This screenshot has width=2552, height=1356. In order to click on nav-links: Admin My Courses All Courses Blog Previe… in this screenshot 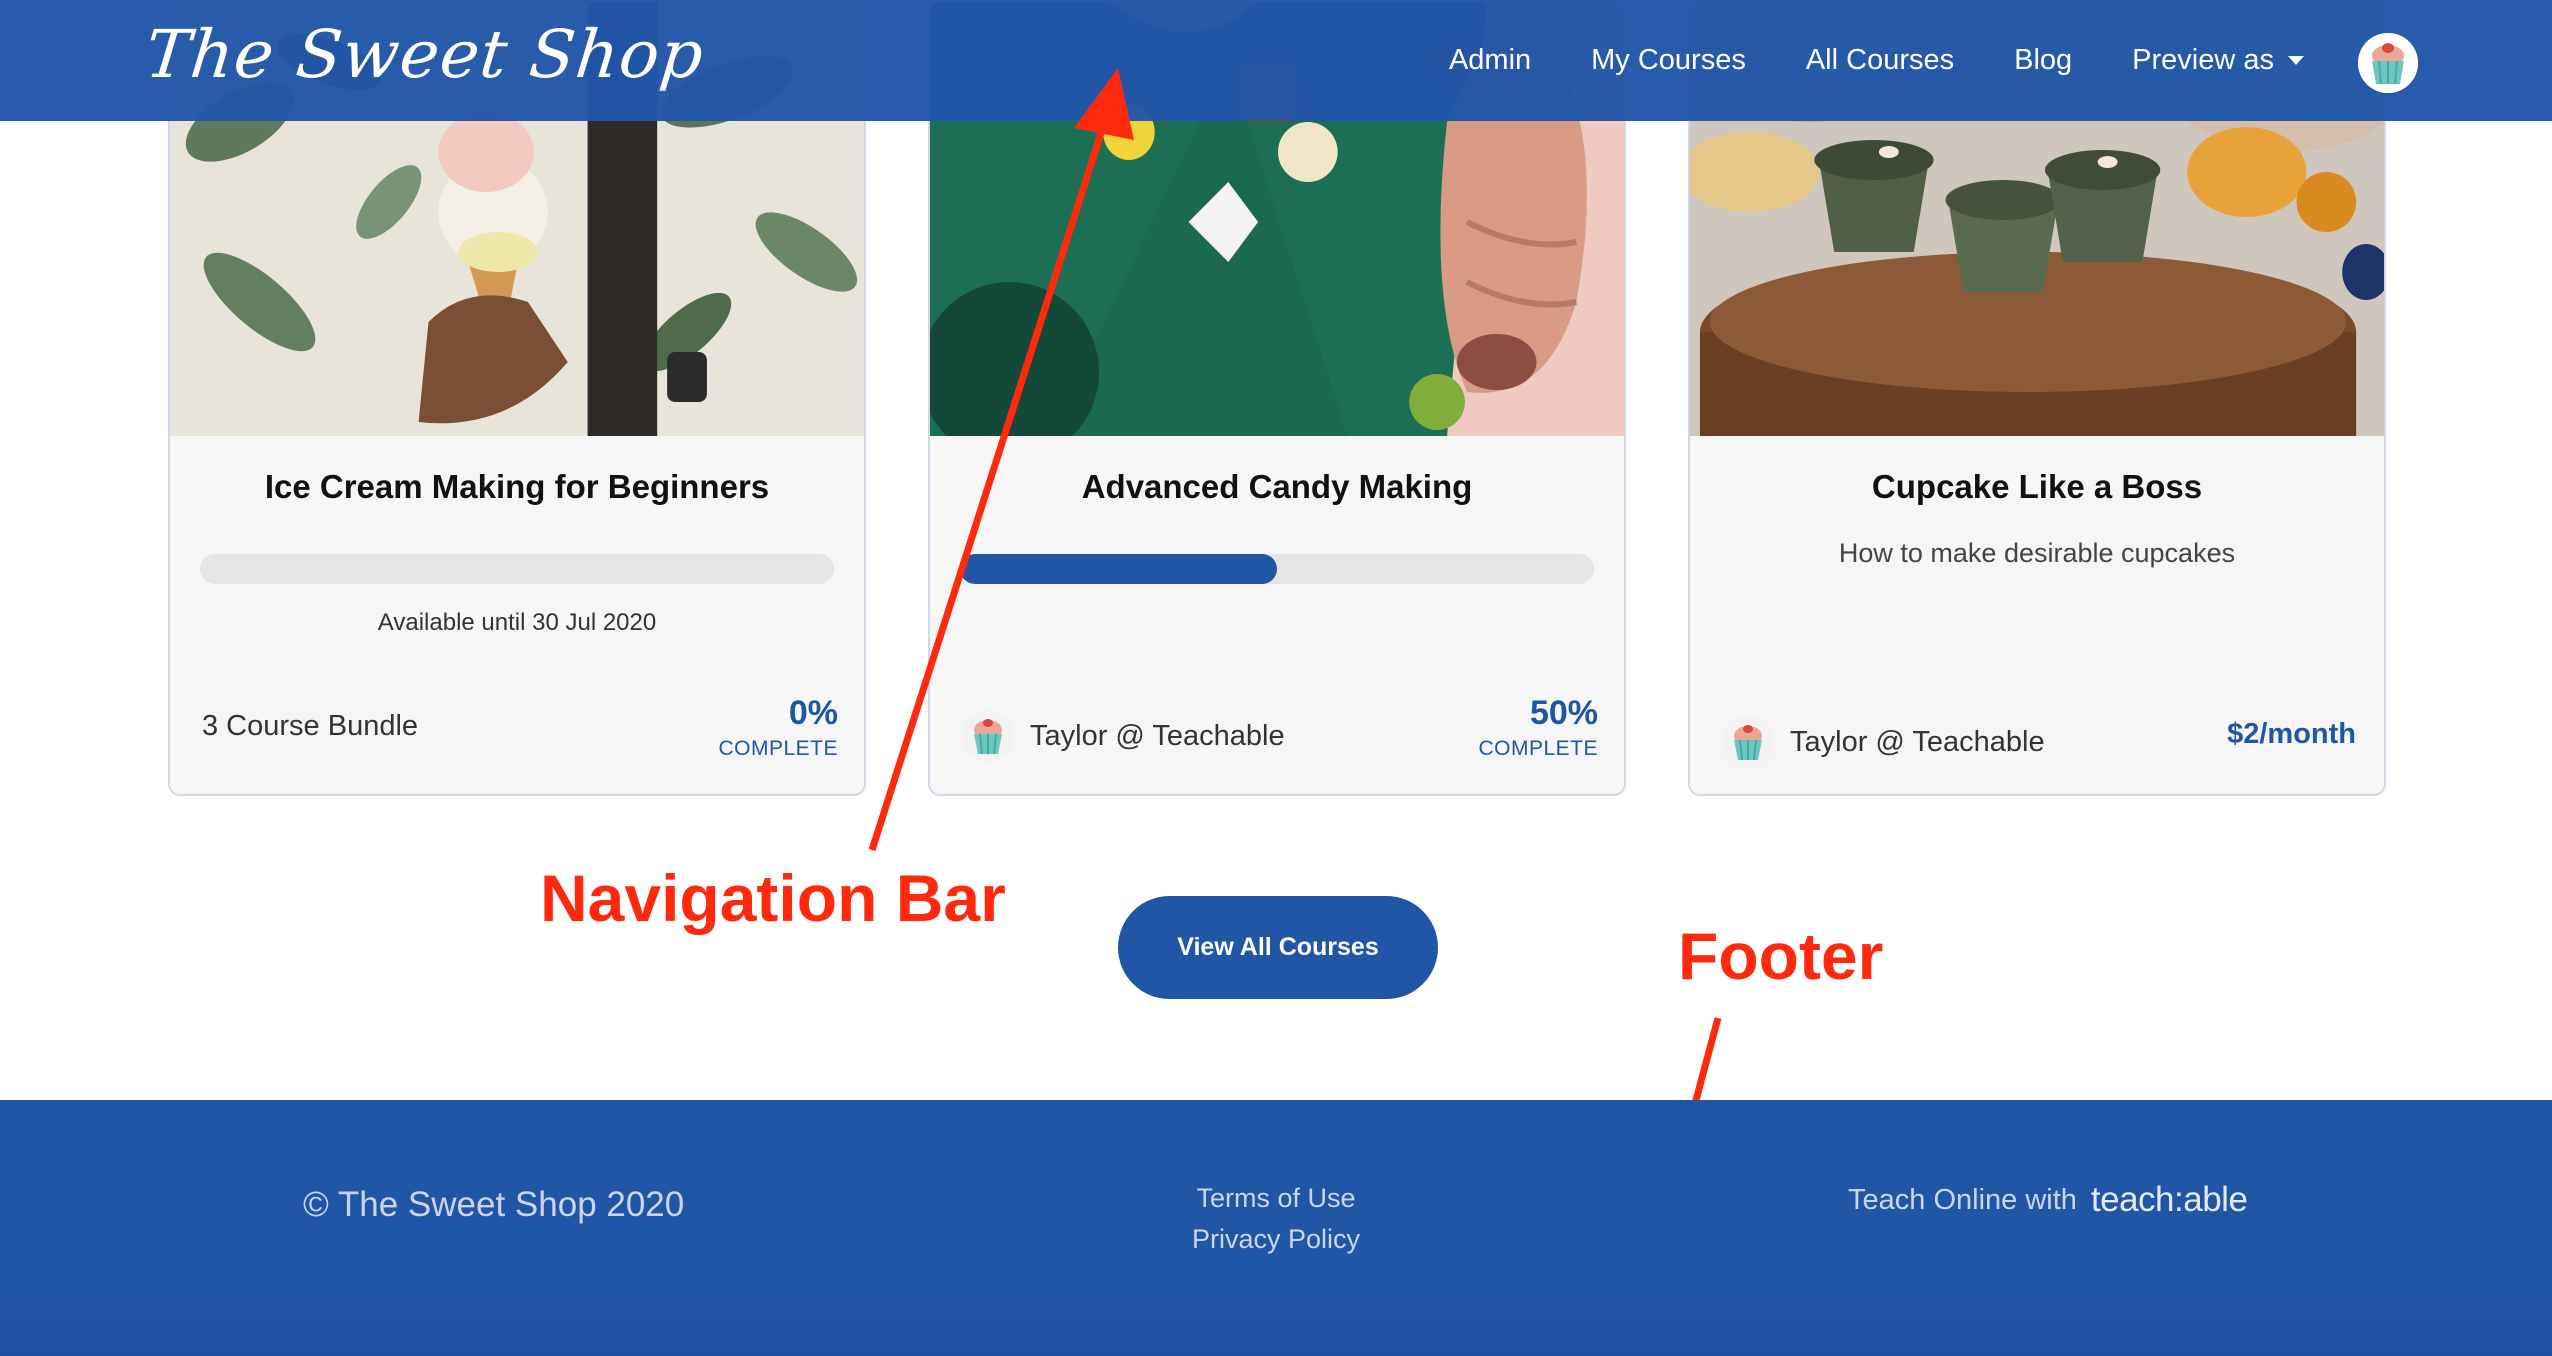, I will do `click(1846, 60)`.